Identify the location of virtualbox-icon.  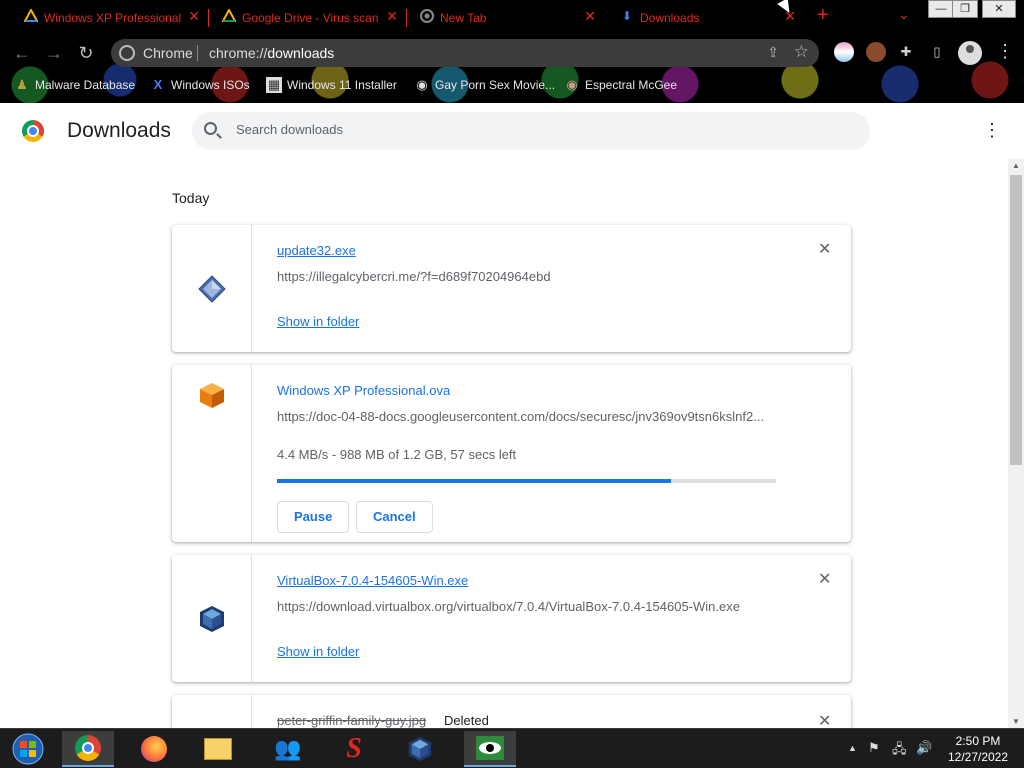
(212, 619).